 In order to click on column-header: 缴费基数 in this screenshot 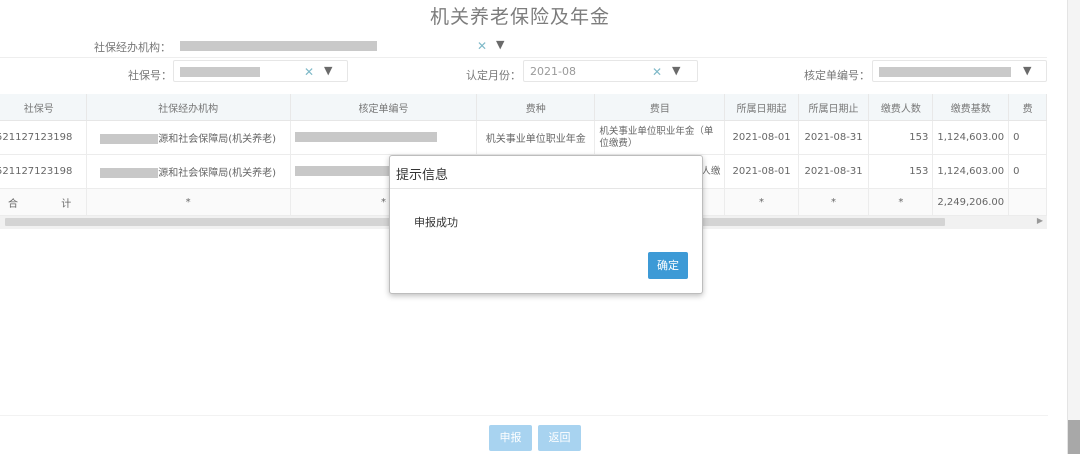, I will do `click(971, 107)`.